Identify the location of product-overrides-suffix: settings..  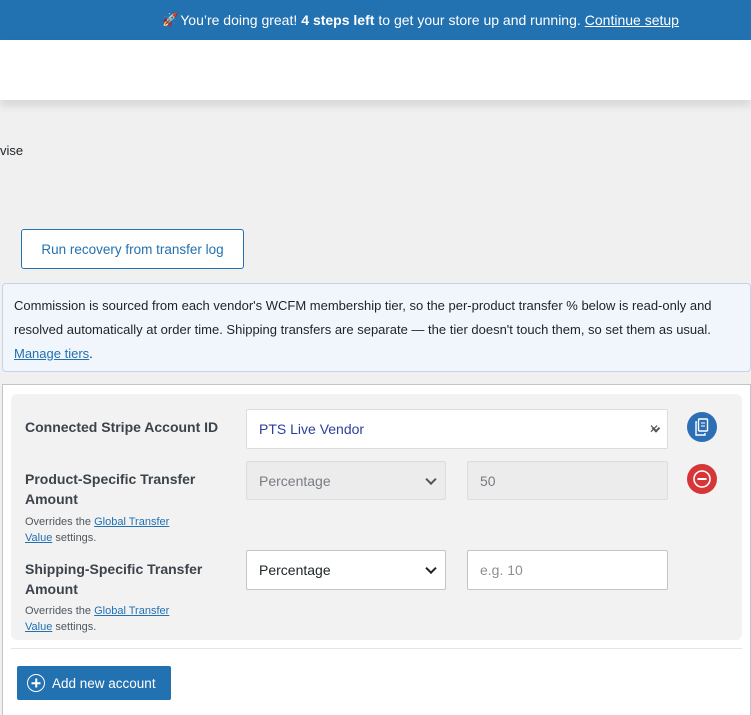
(76, 538).